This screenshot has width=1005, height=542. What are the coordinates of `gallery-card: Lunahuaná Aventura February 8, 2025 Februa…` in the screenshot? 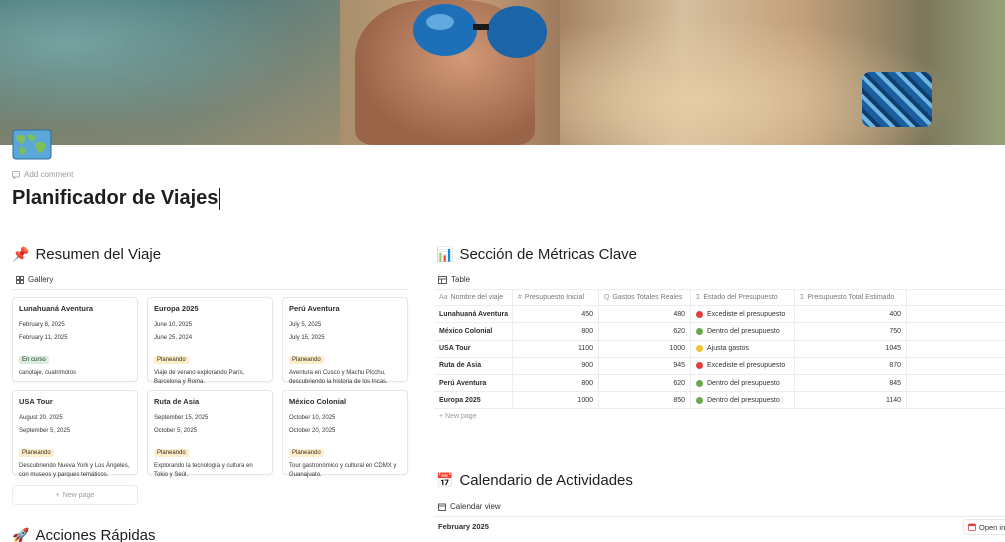 It's located at (75, 339).